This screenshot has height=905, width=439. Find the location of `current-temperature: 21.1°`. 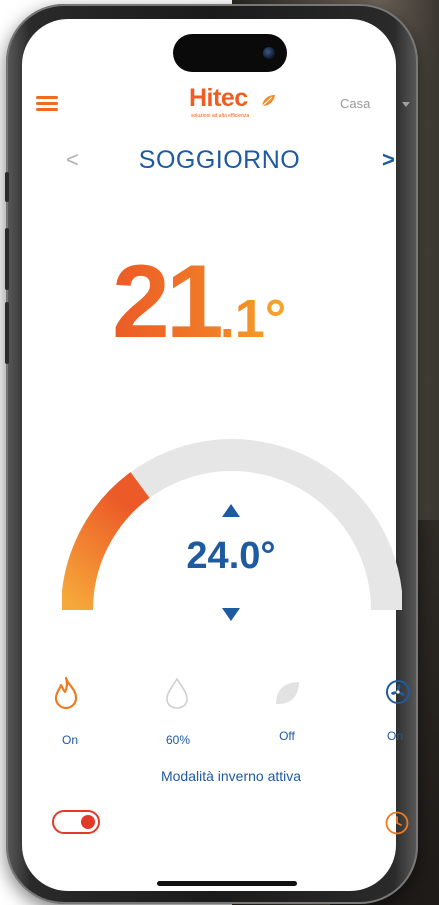

current-temperature: 21.1° is located at coordinates (199, 305).